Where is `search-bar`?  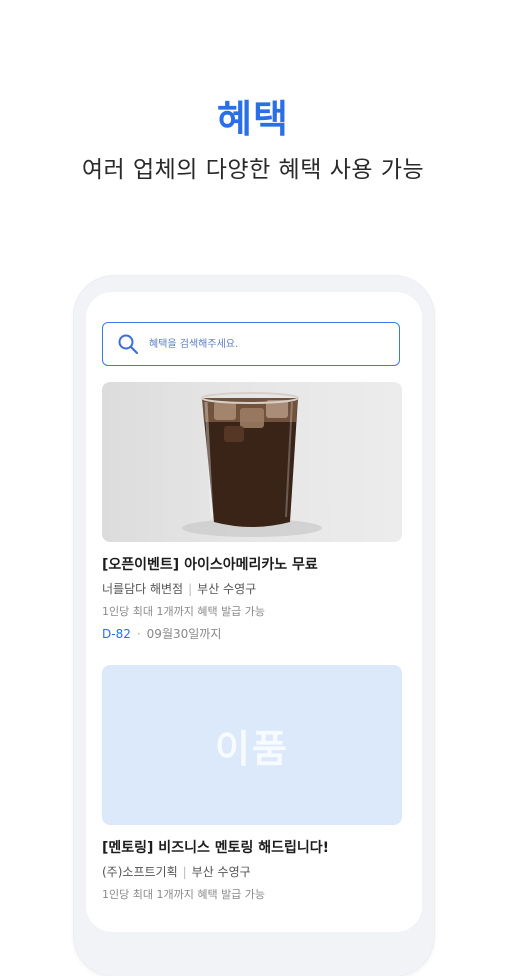 search-bar is located at coordinates (251, 344).